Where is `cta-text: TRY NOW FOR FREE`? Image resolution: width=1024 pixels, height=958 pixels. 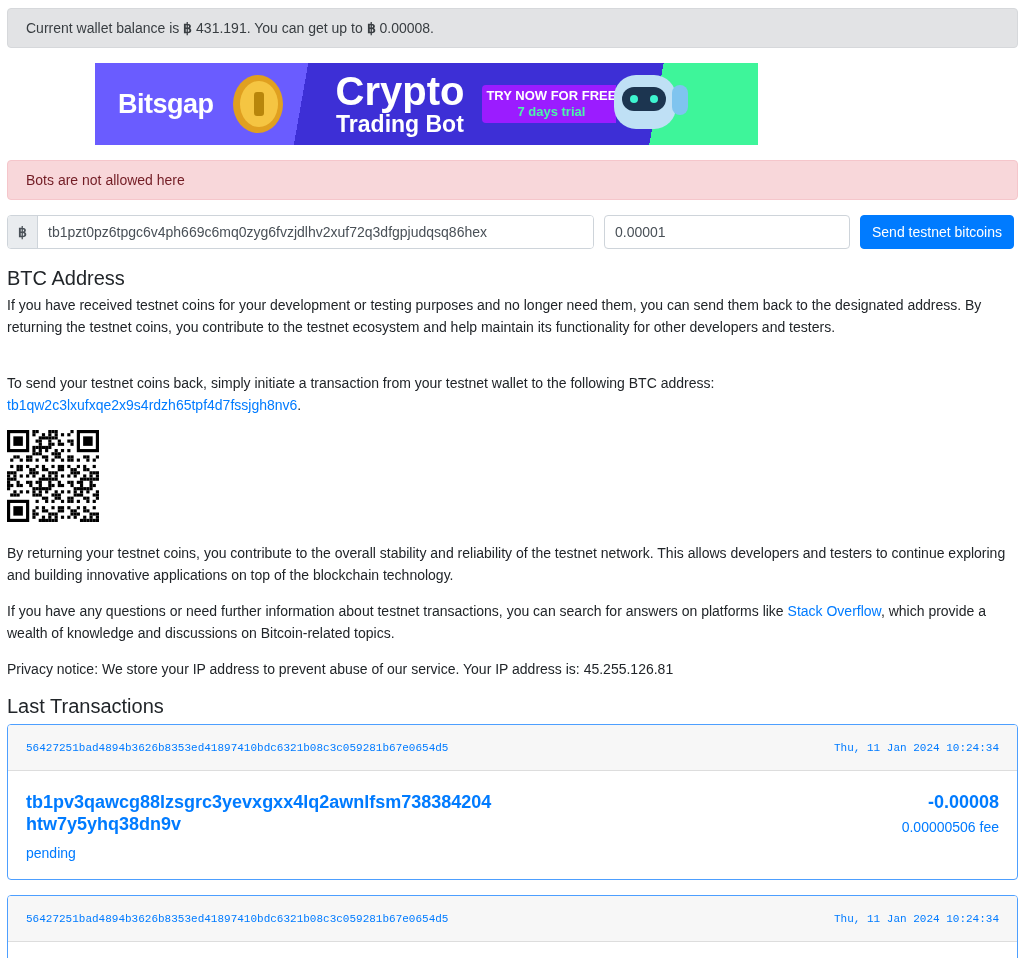 cta-text: TRY NOW FOR FREE is located at coordinates (551, 96).